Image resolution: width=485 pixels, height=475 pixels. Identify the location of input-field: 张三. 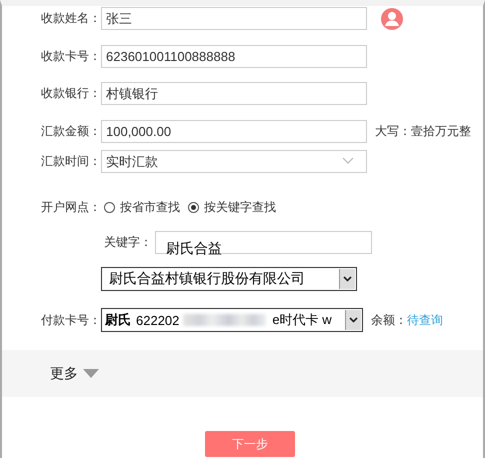
(234, 18).